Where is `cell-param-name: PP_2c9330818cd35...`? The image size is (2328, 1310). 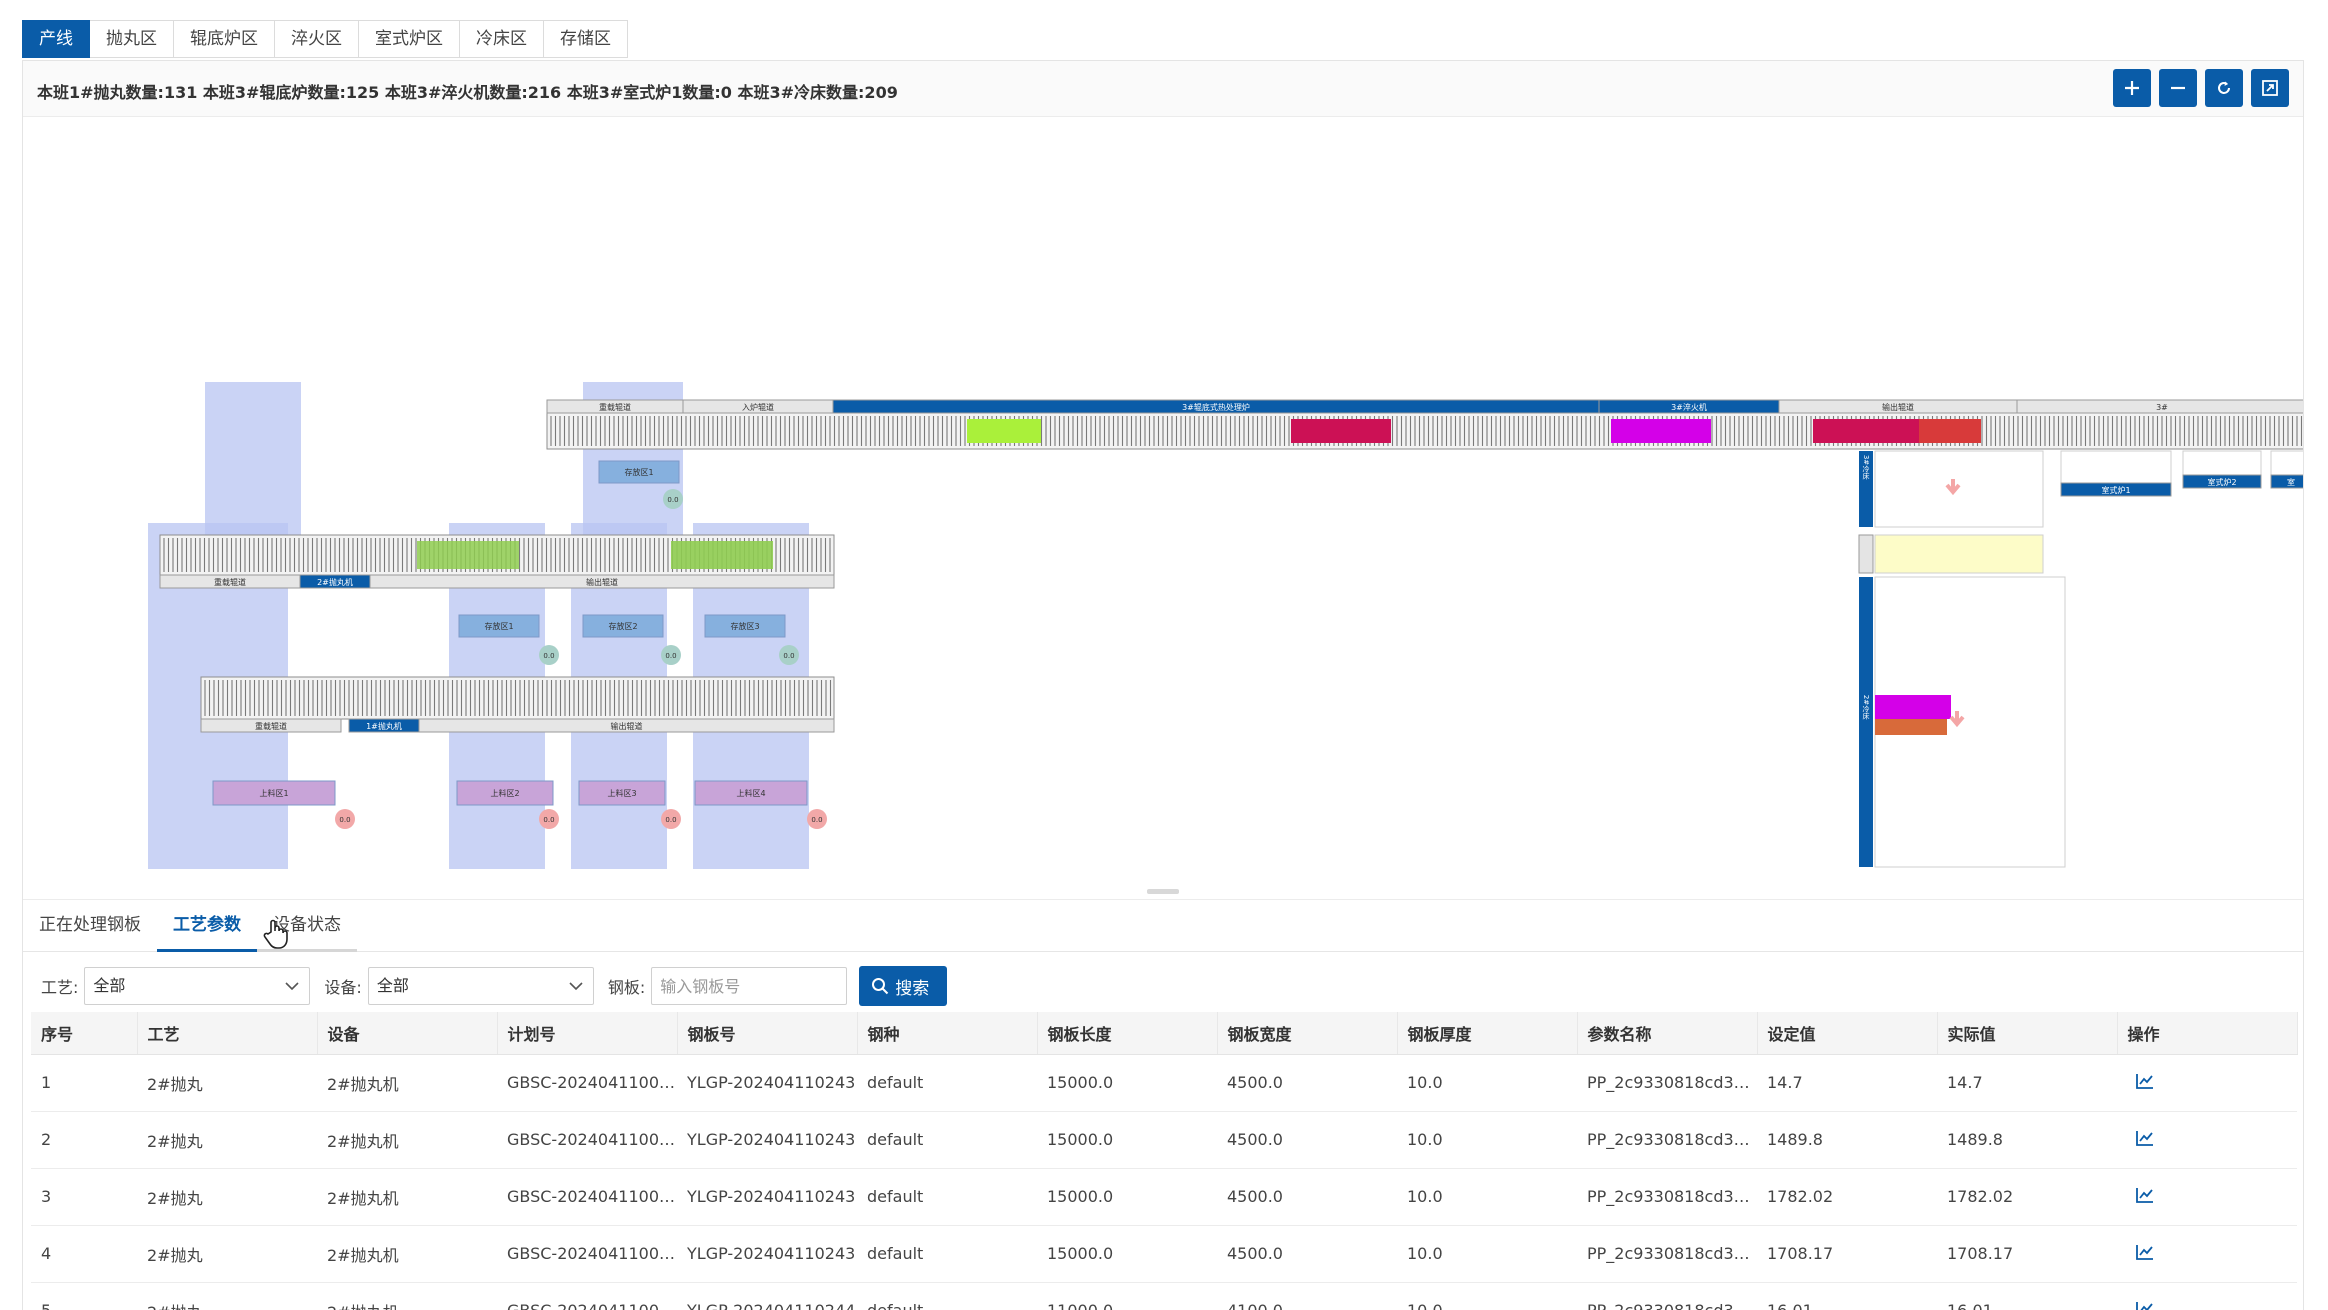
cell-param-name: PP_2c9330818cd35... is located at coordinates (1667, 1296).